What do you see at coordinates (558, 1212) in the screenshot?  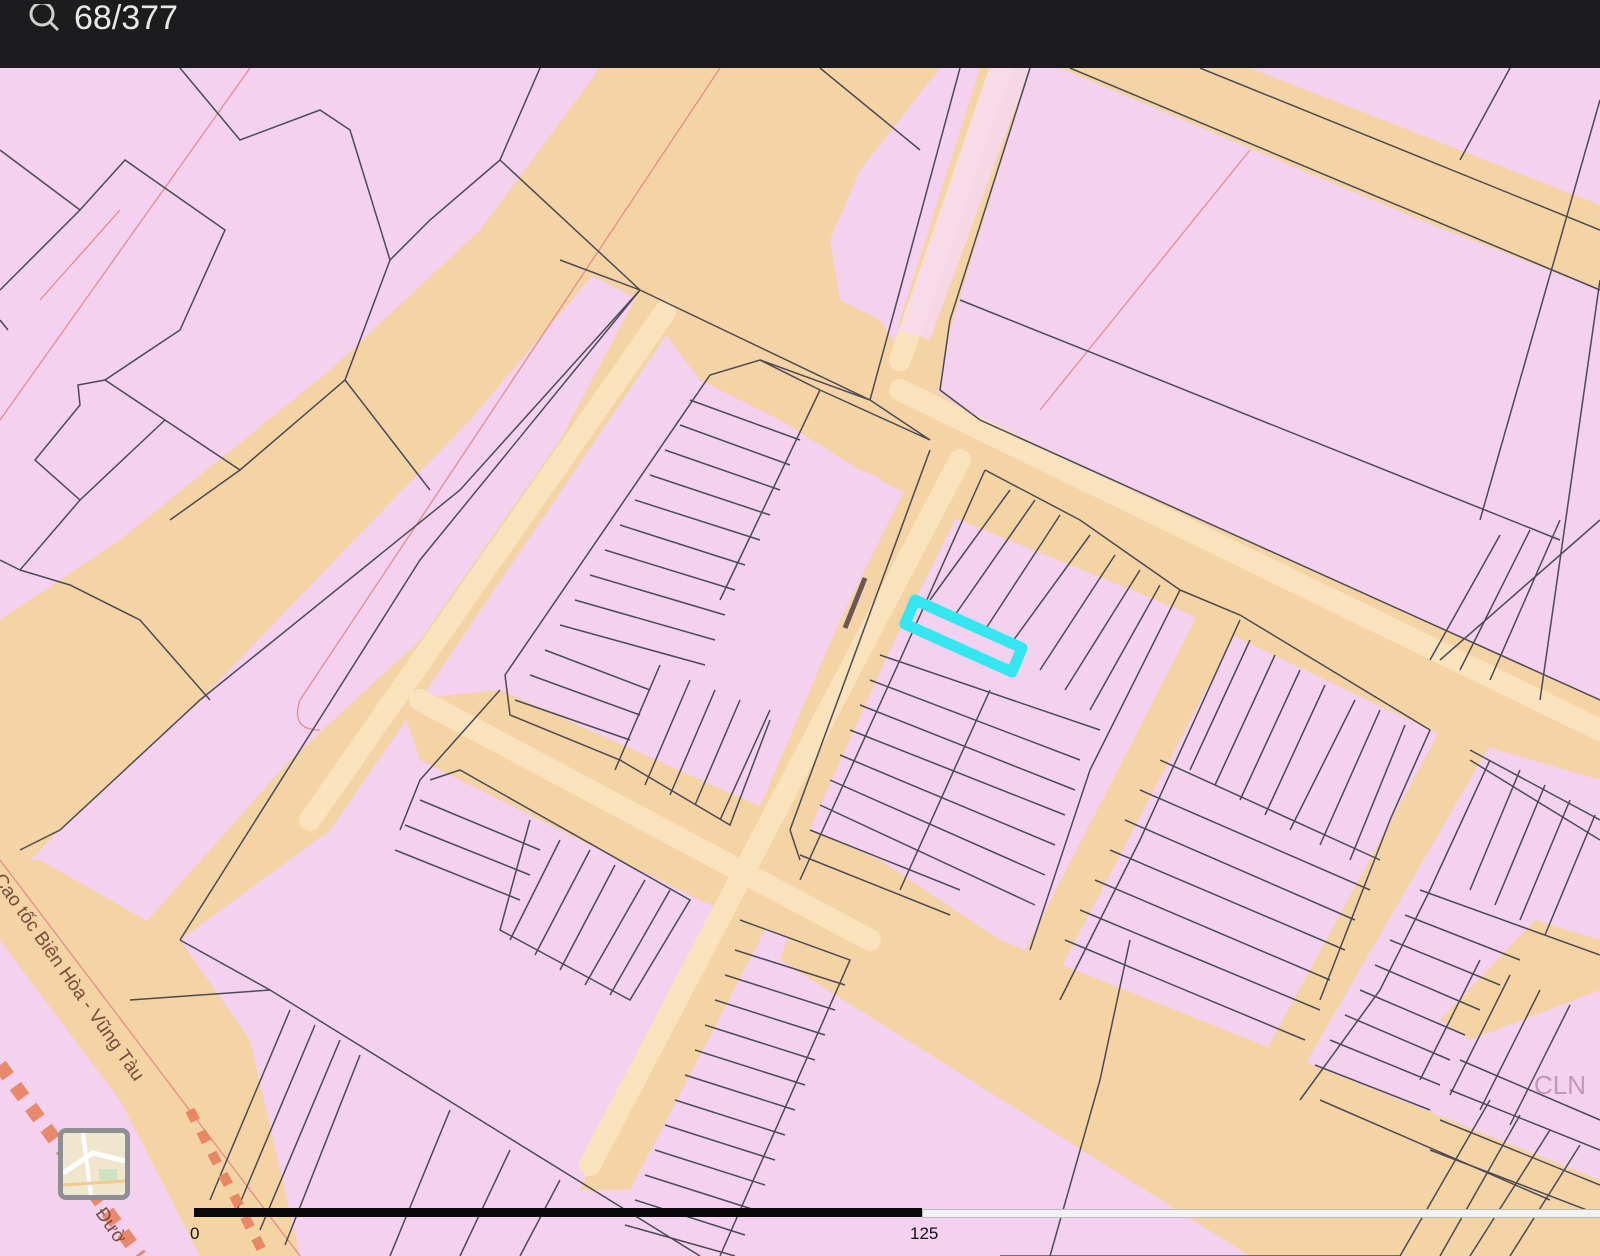 I see `scale-bar-segment-dark` at bounding box center [558, 1212].